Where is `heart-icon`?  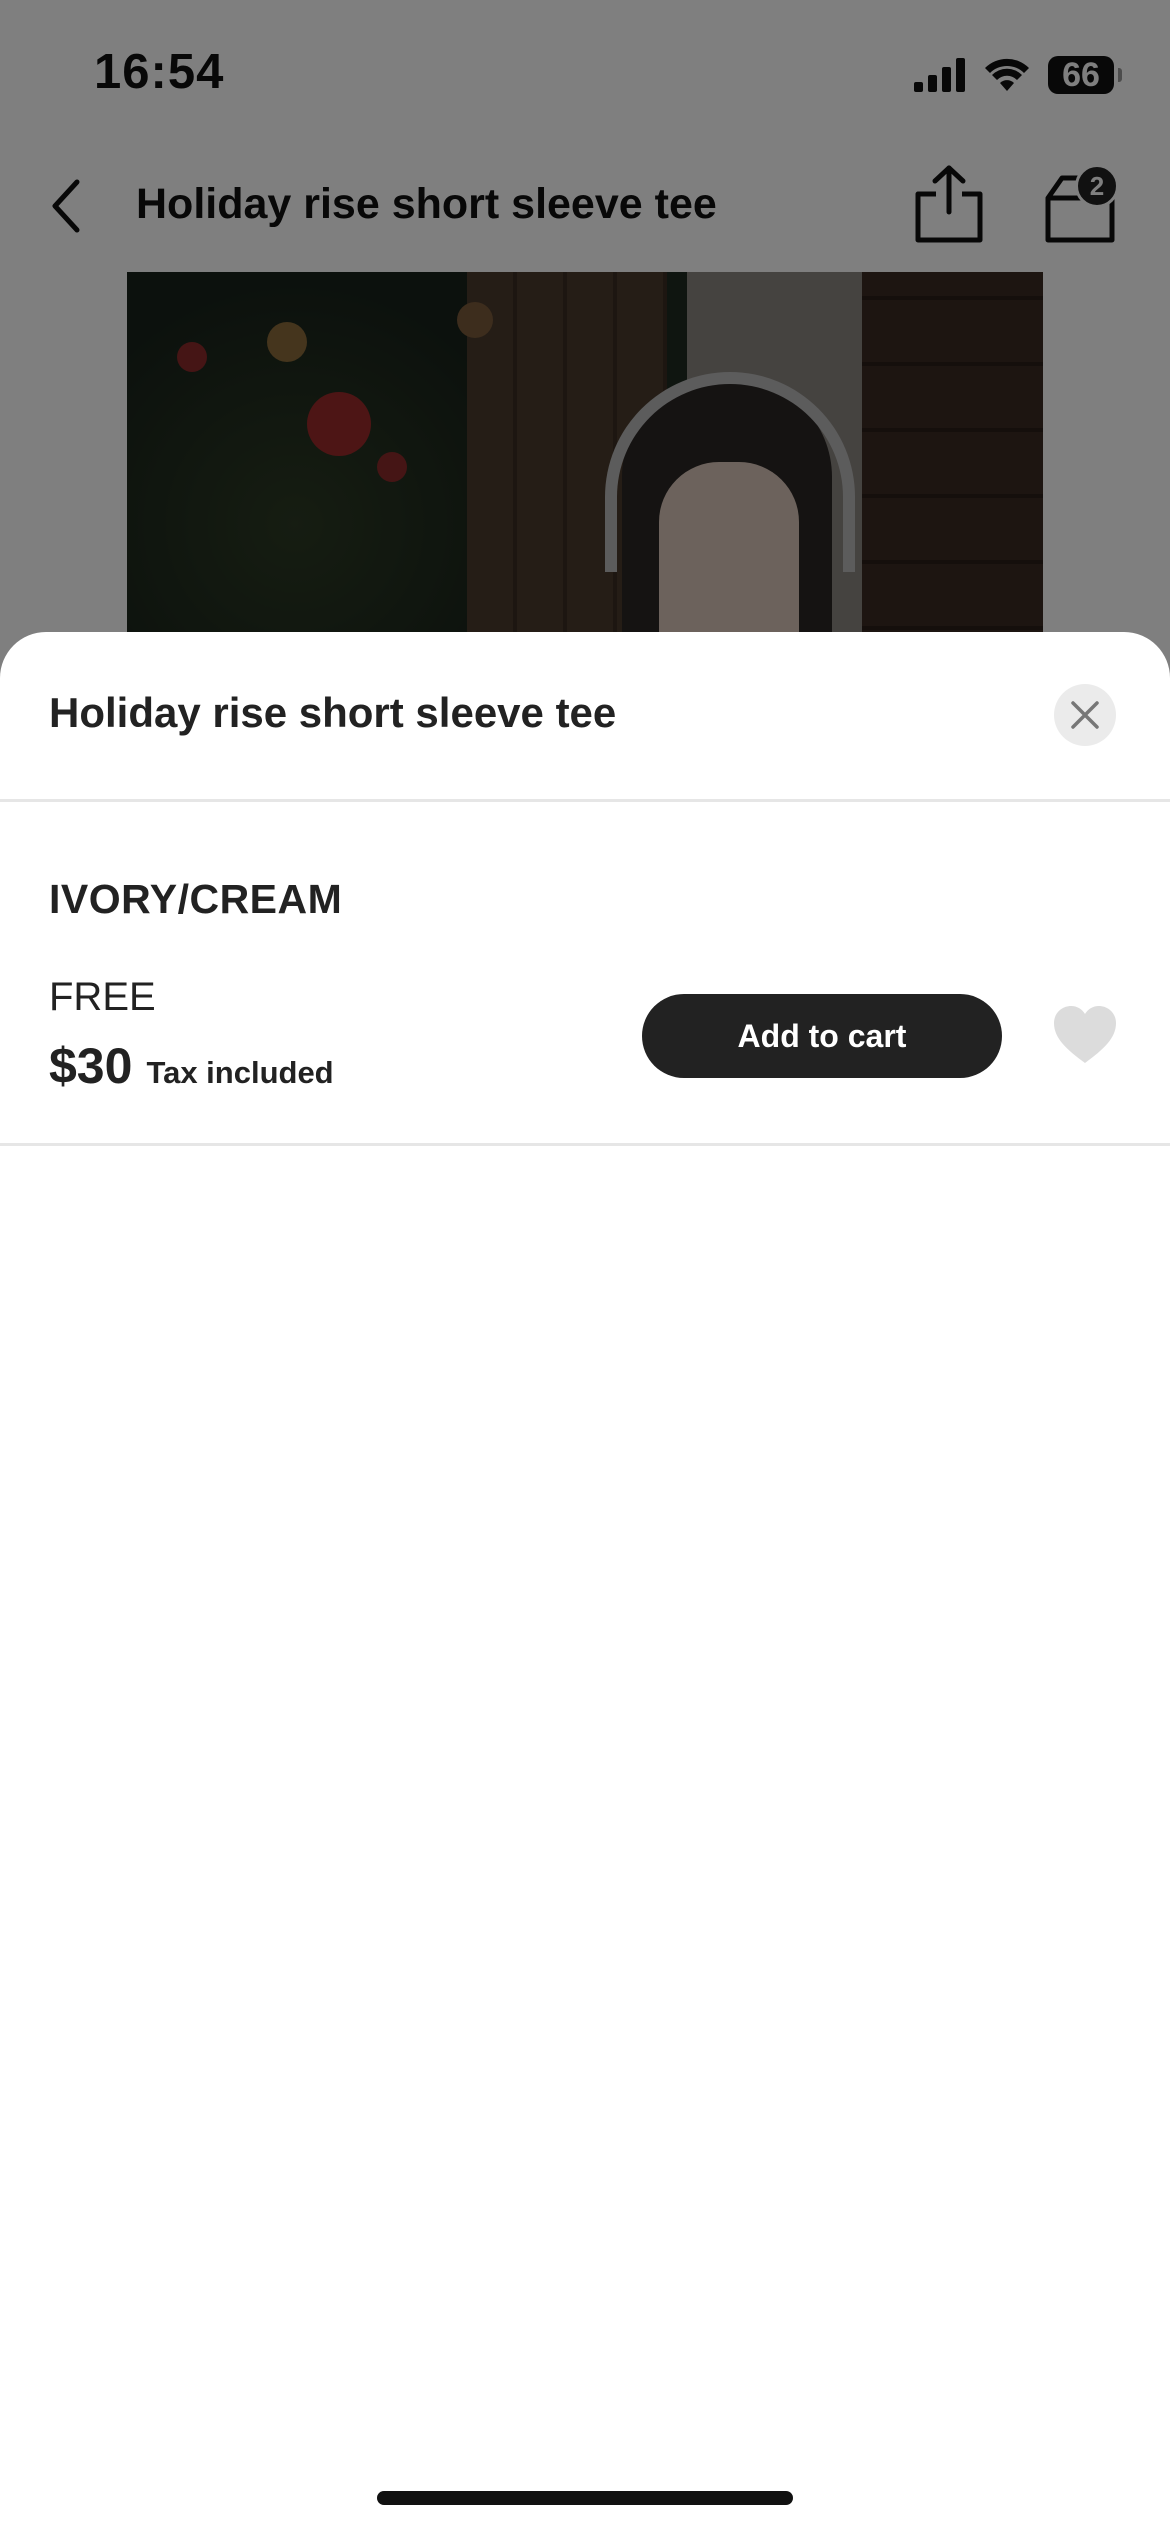 heart-icon is located at coordinates (1085, 1034).